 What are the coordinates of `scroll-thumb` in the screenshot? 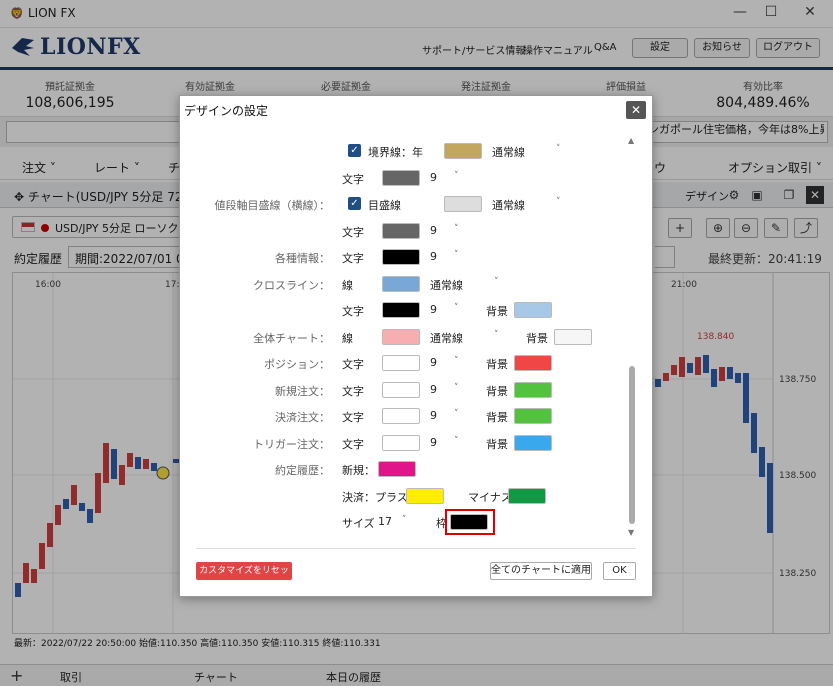 It's located at (632, 445).